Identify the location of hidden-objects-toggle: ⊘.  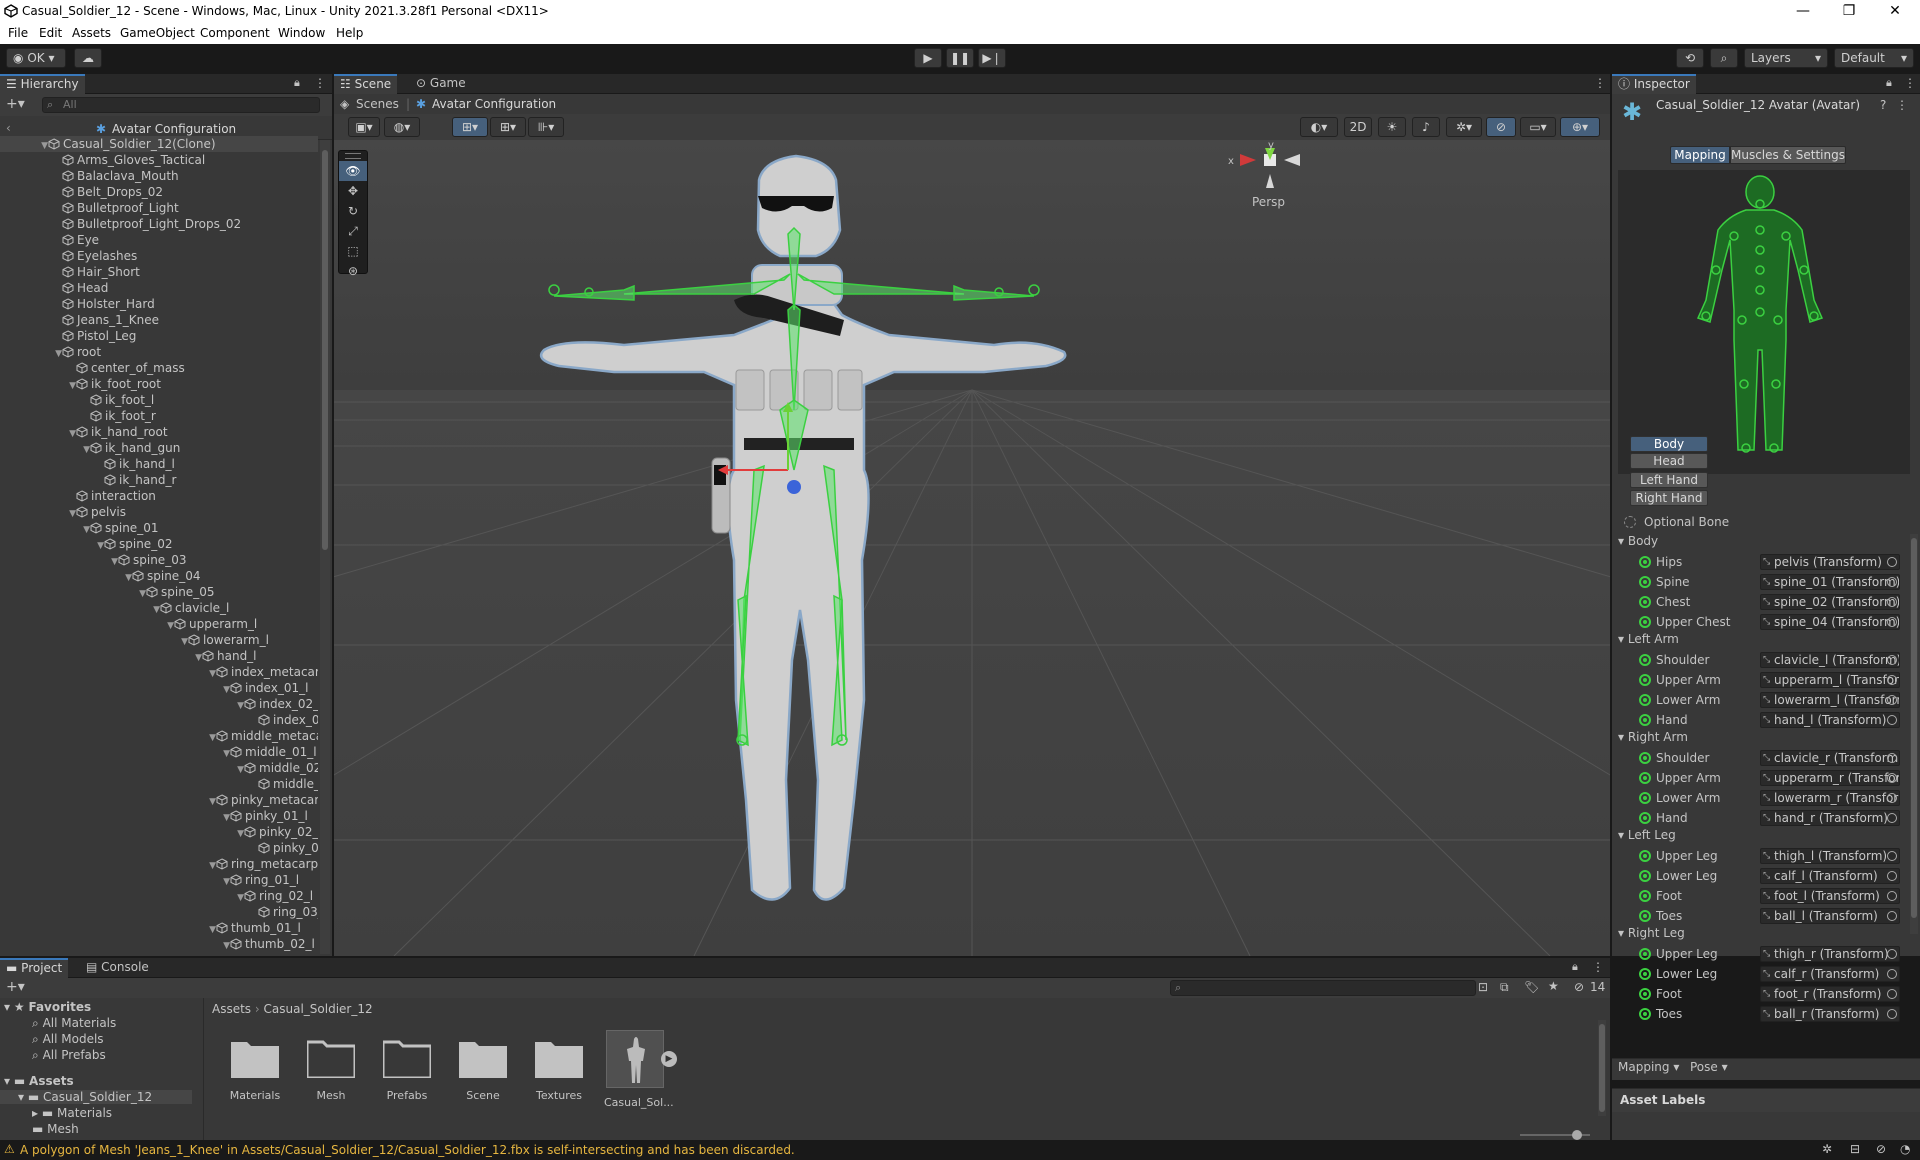
(1501, 127).